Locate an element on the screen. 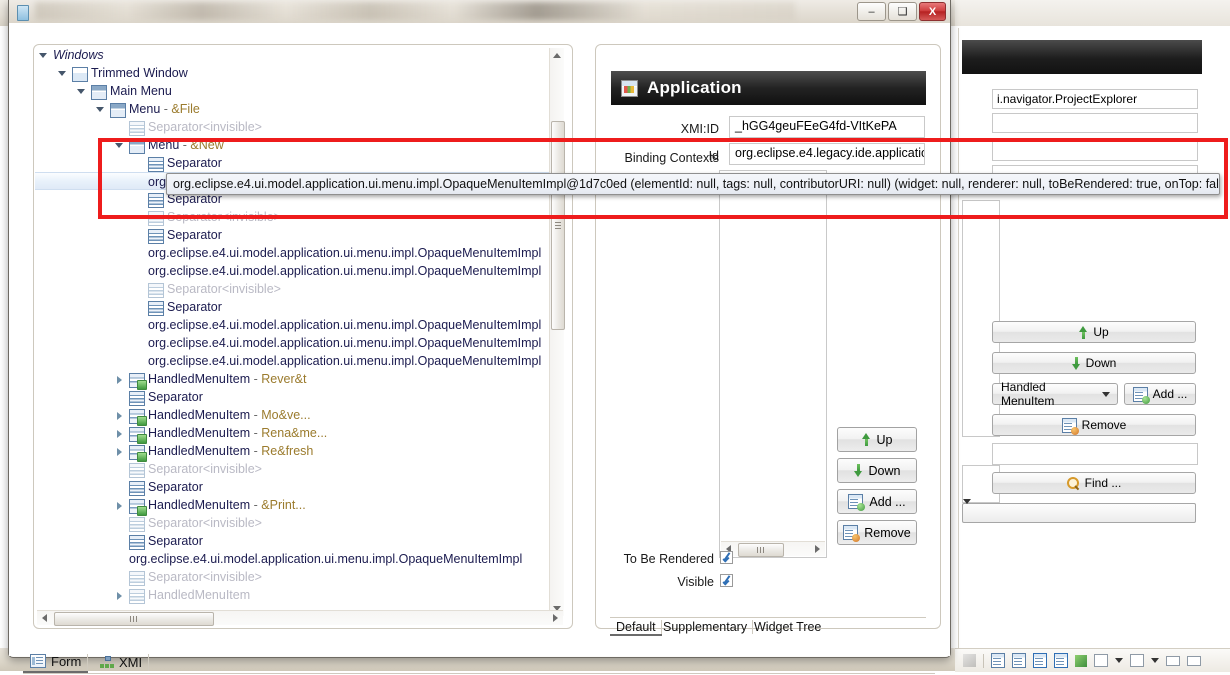 This screenshot has width=1230, height=675. tree-row: HandledMenuItem - Rever&t is located at coordinates (296, 380).